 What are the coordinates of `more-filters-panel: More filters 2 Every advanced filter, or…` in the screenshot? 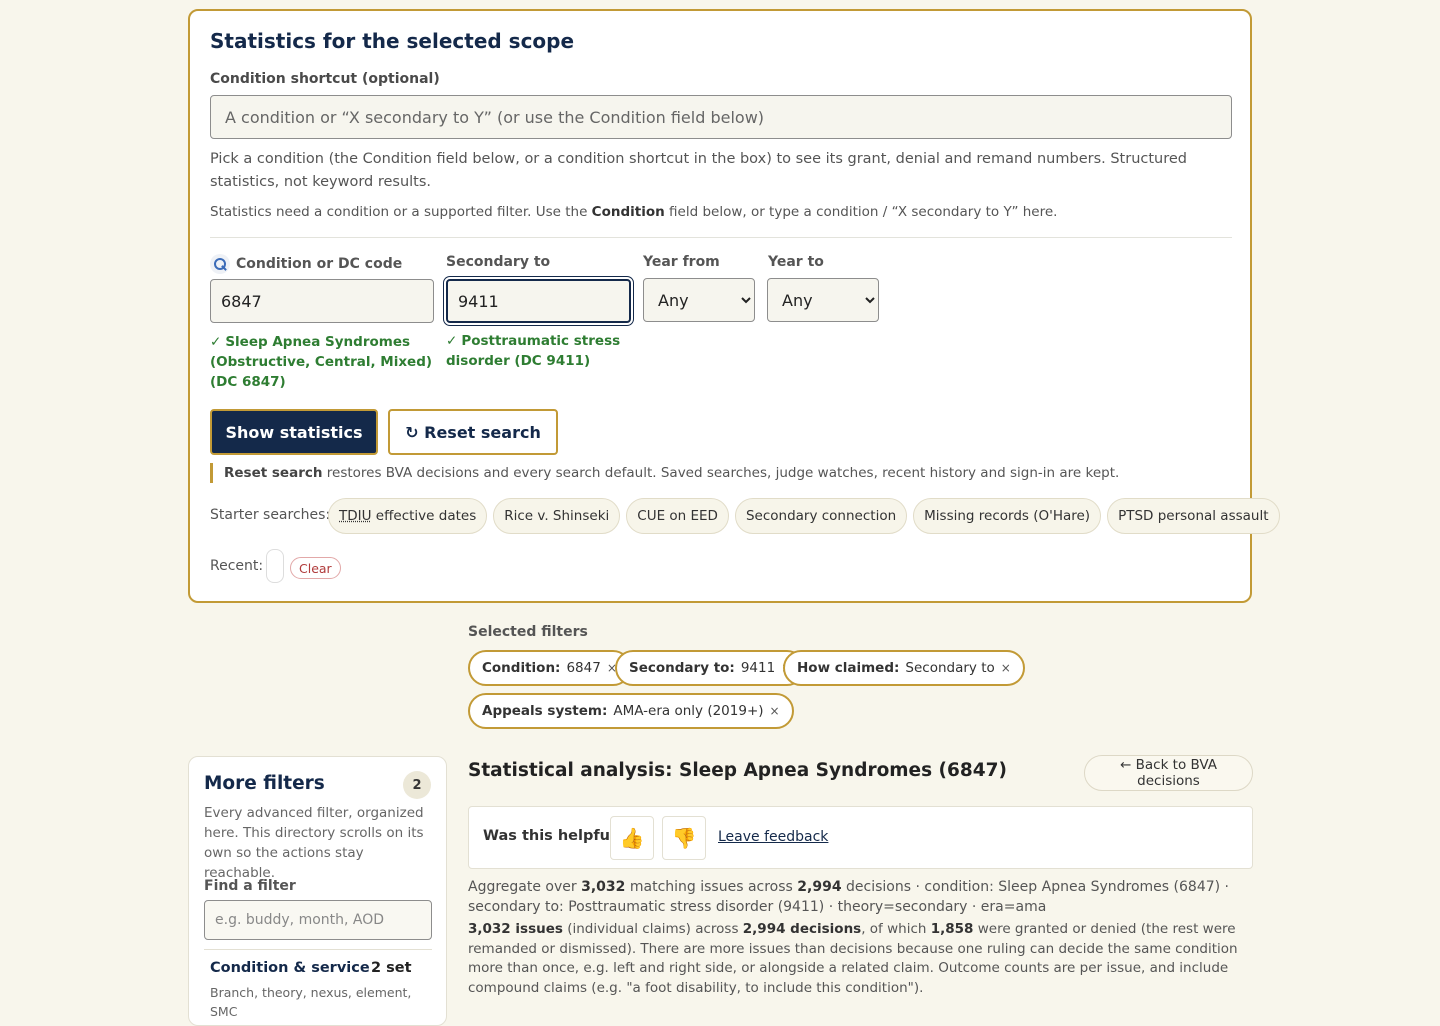 It's located at (317, 891).